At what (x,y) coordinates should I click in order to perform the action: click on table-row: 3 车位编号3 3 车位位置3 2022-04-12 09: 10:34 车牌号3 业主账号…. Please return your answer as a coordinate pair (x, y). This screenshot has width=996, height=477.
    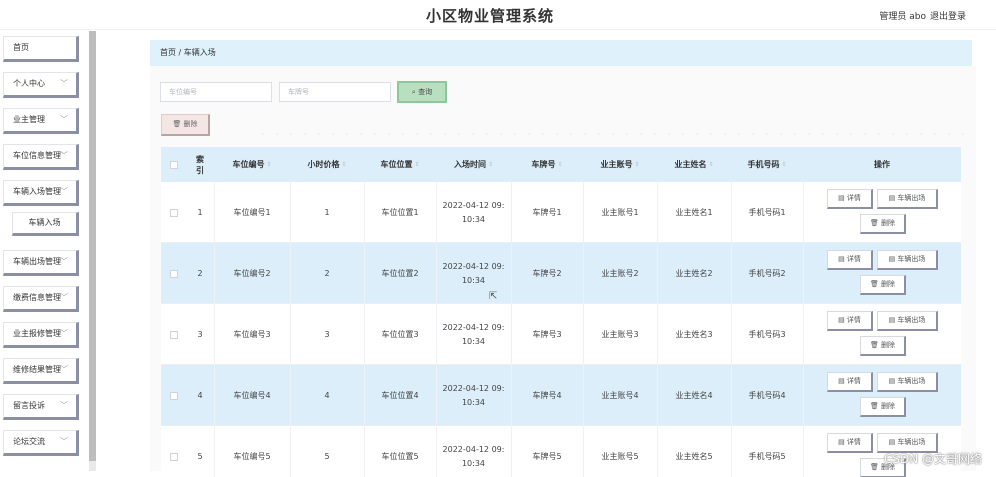
    Looking at the image, I should click on (561, 334).